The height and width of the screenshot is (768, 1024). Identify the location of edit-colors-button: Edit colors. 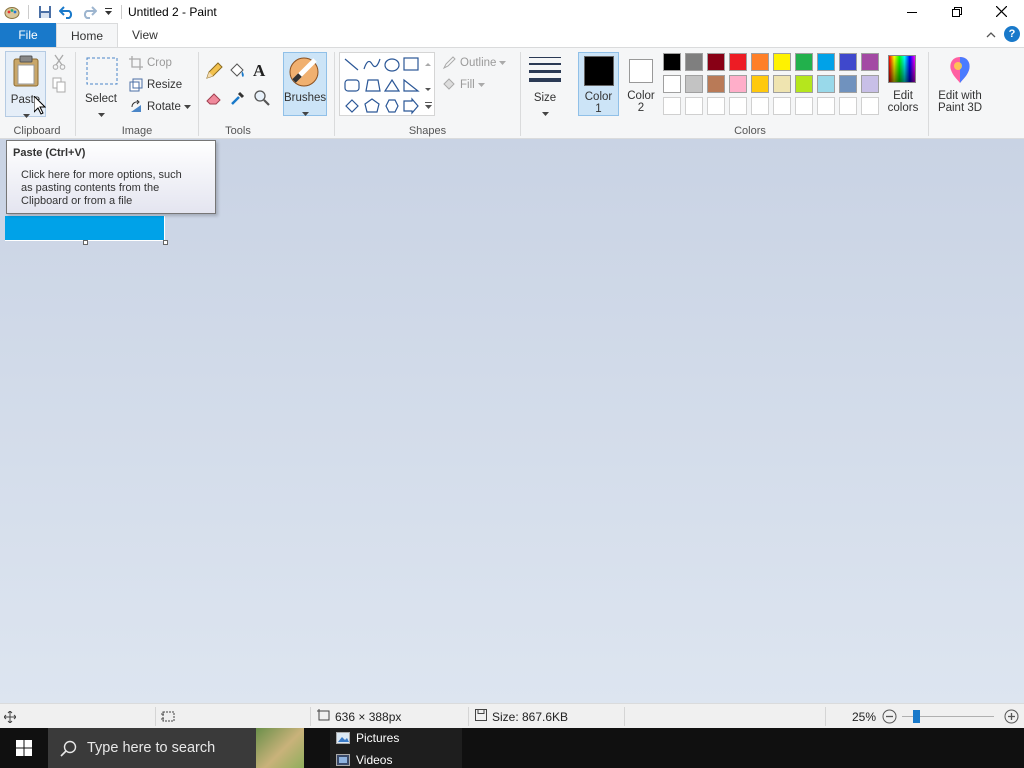
(903, 84).